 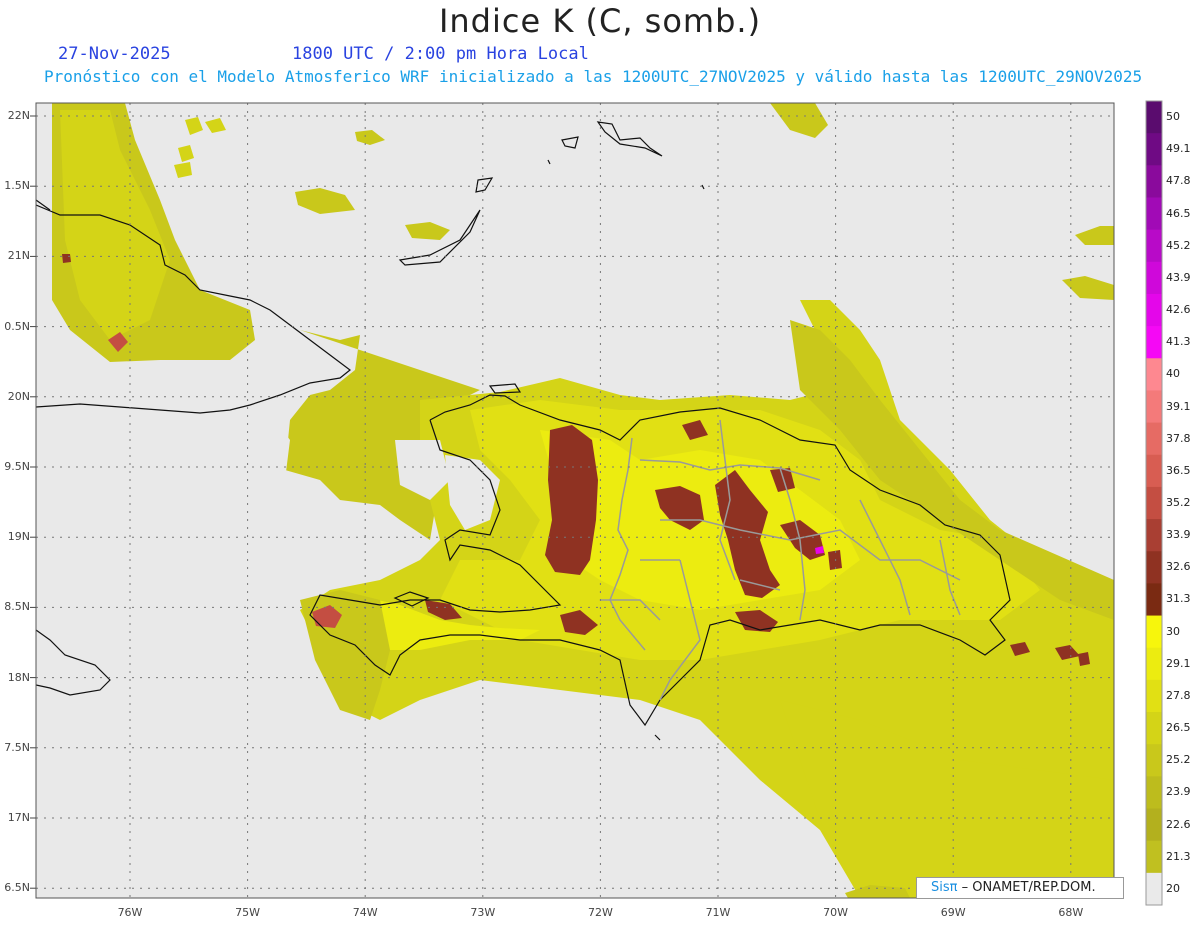 What do you see at coordinates (571, 500) in the screenshot?
I see `k-core-haiti-north` at bounding box center [571, 500].